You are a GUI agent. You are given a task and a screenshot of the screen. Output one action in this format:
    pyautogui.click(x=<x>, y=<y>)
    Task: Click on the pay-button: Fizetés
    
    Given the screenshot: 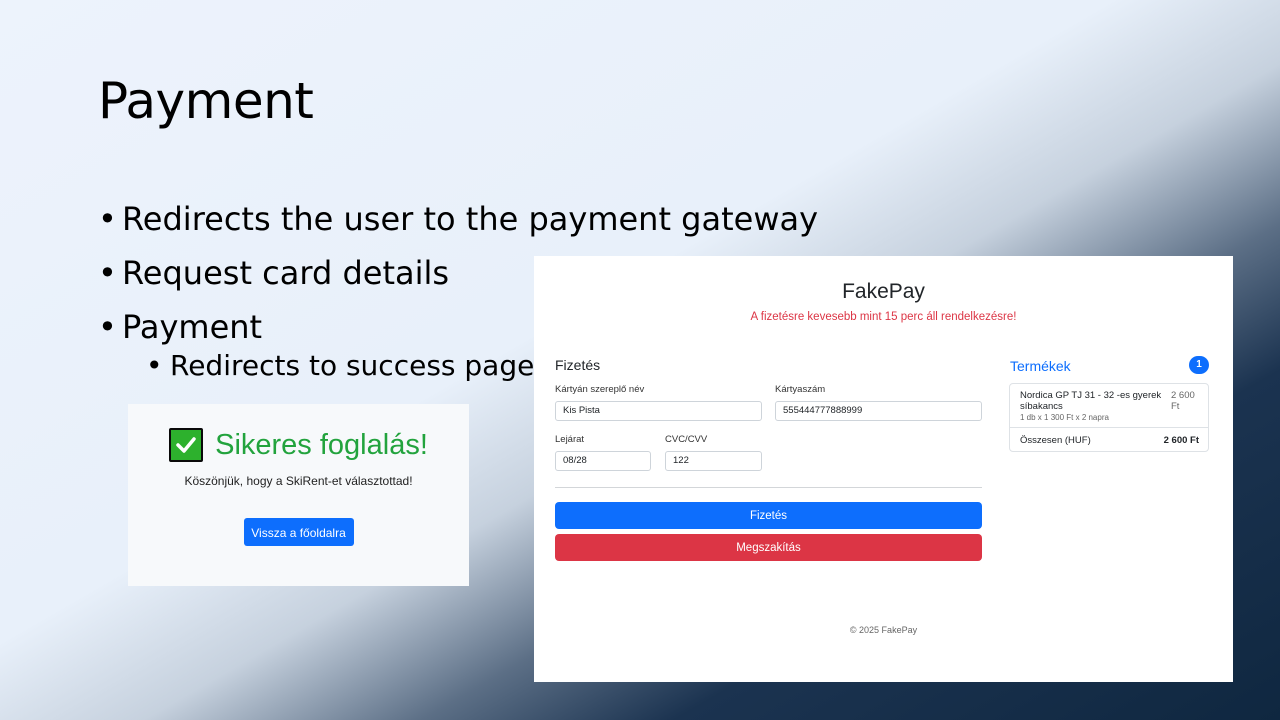 What is the action you would take?
    pyautogui.click(x=768, y=515)
    